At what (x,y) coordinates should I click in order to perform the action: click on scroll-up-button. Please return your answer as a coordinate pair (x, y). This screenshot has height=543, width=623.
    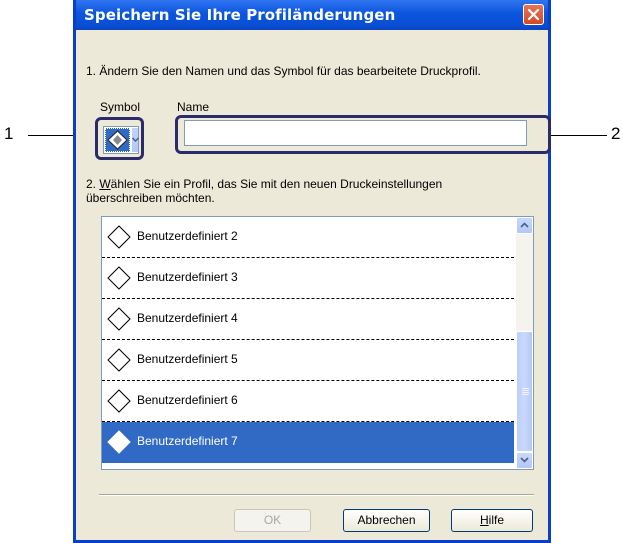
    Looking at the image, I should click on (524, 225).